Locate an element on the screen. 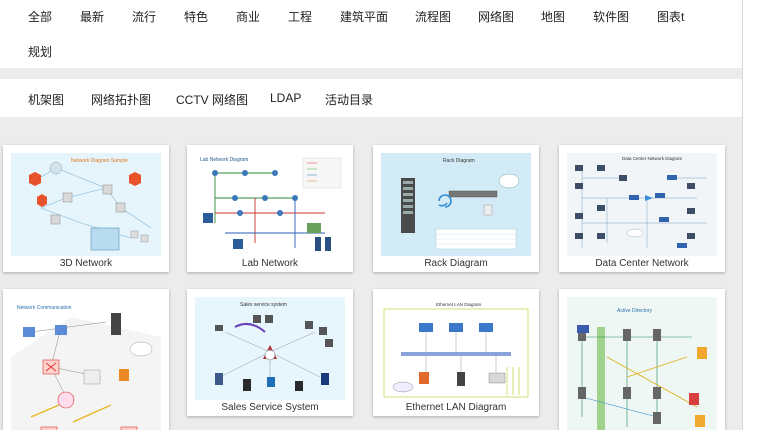  template-card-3d-network: Network Diagram Sample 3D Network is located at coordinates (86, 208).